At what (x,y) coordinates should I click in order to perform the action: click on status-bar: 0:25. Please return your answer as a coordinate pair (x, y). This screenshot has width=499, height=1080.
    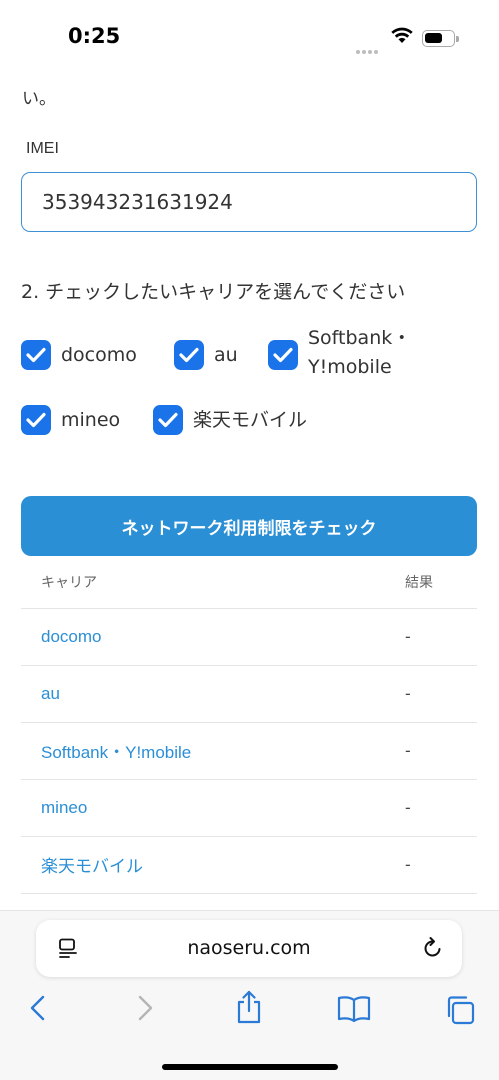
    Looking at the image, I should click on (249, 31).